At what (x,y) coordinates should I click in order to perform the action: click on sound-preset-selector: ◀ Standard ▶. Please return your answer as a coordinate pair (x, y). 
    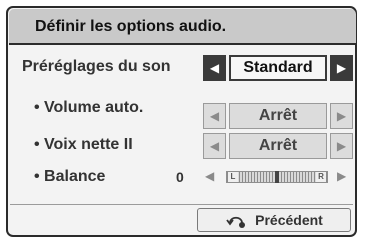
    Looking at the image, I should click on (278, 68).